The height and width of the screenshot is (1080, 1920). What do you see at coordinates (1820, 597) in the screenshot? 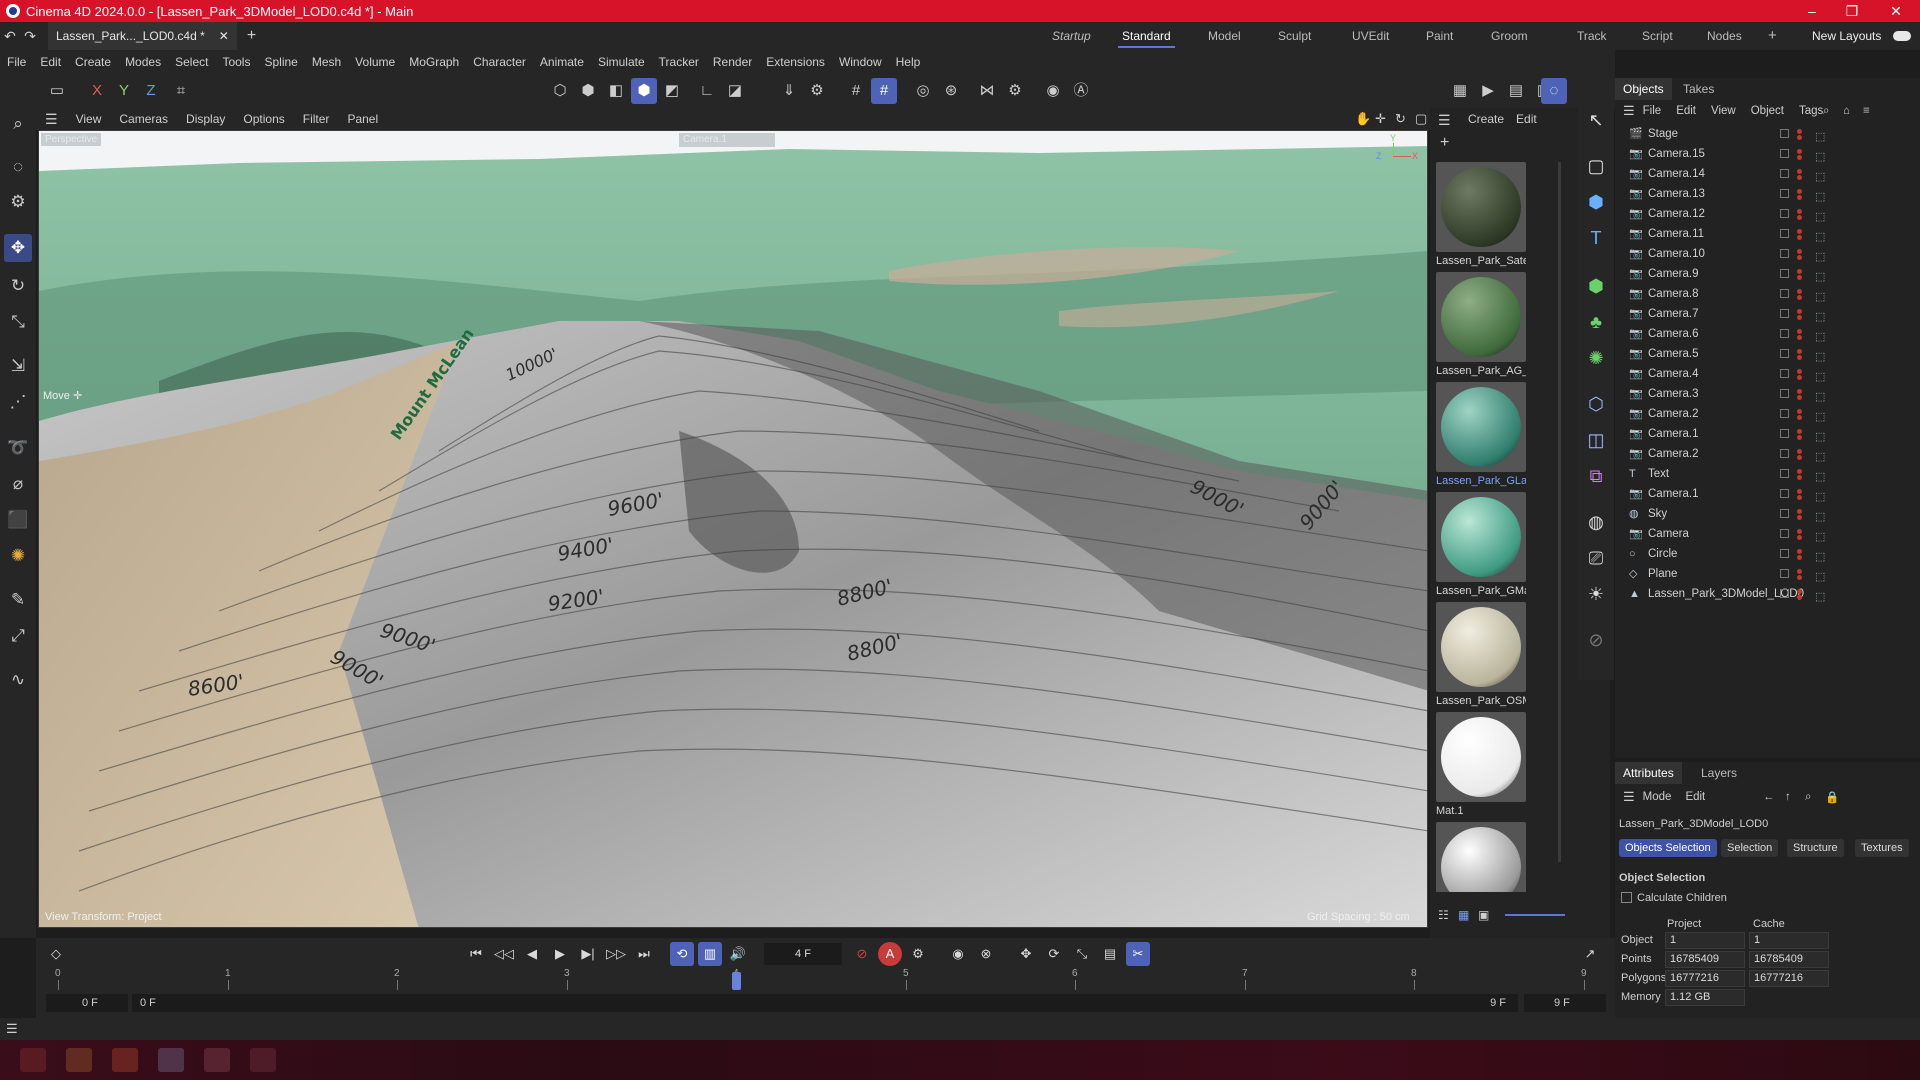
I see `object-tag-icon: ⬚` at bounding box center [1820, 597].